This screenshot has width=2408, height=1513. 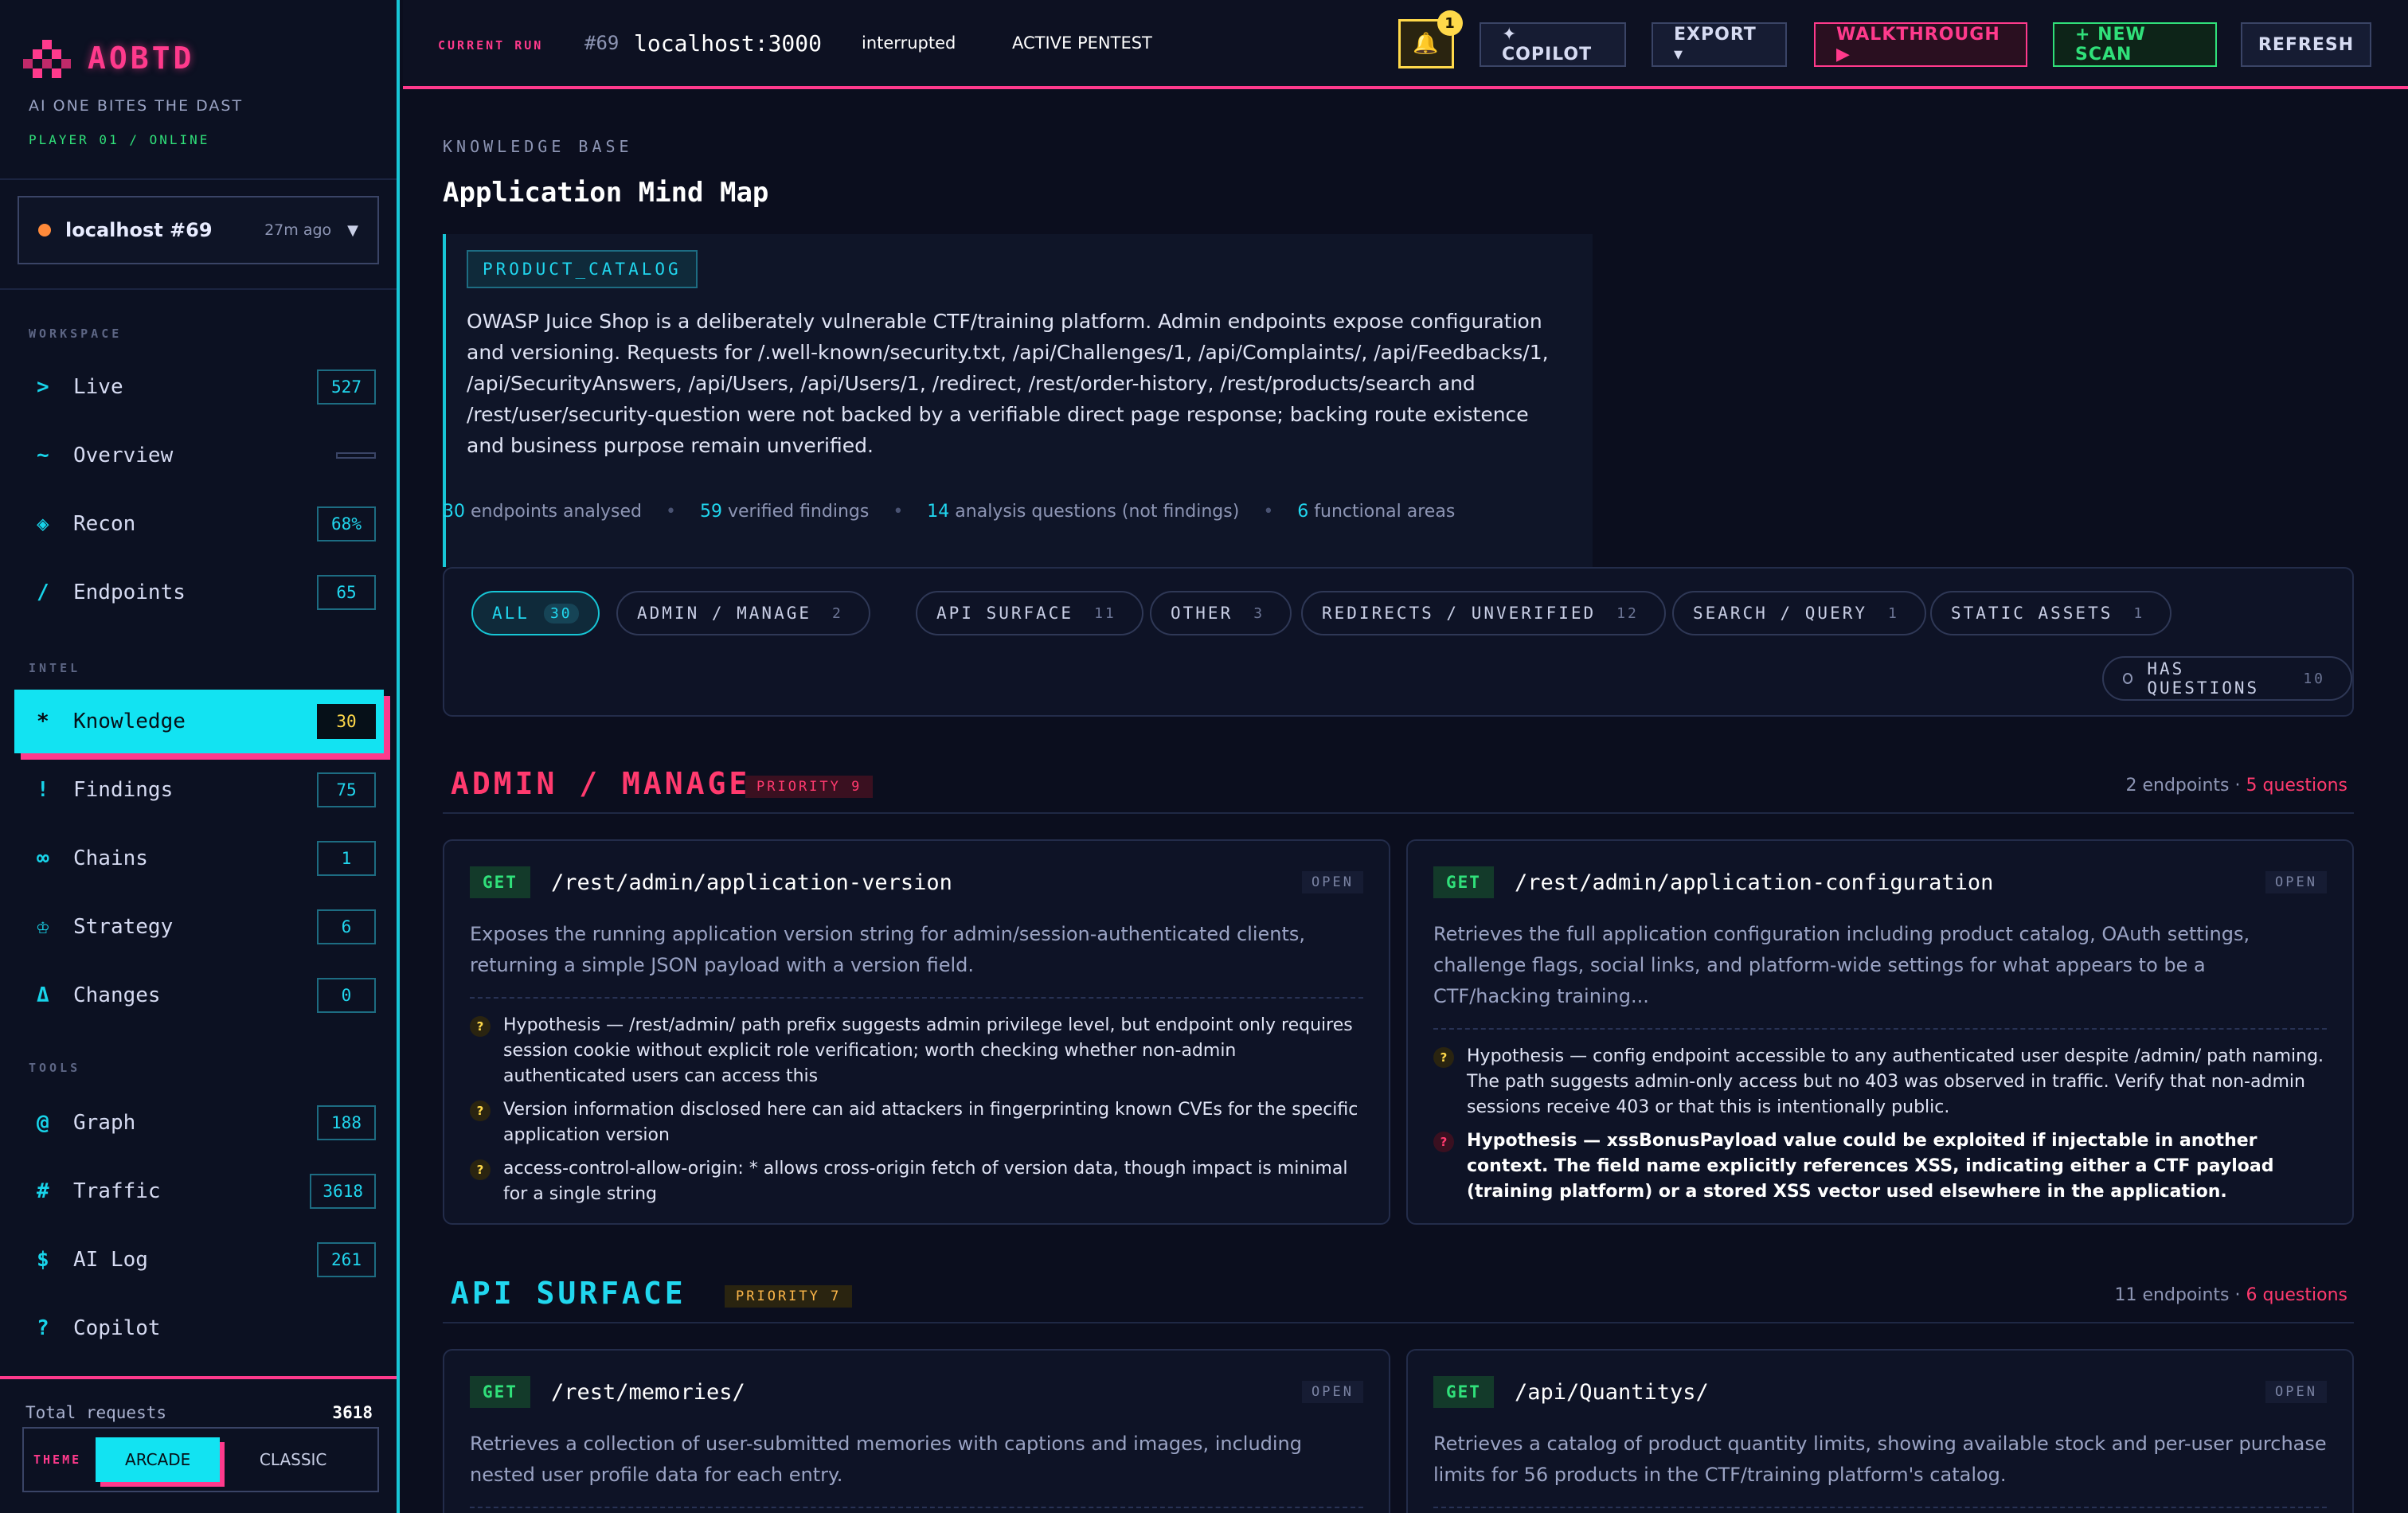 What do you see at coordinates (43, 592) in the screenshot?
I see `endpoints-icon: /` at bounding box center [43, 592].